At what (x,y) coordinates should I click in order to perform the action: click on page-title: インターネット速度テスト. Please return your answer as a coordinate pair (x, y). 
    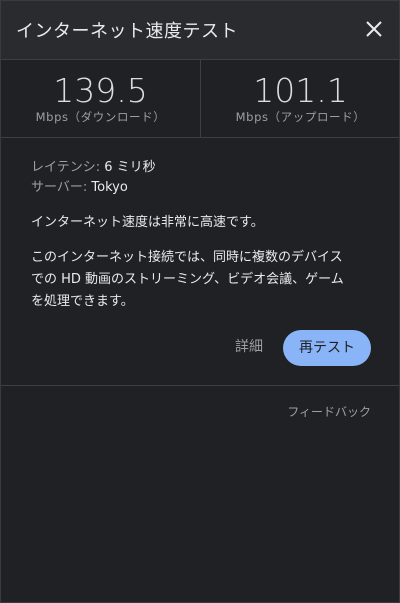
    Looking at the image, I should click on (127, 31).